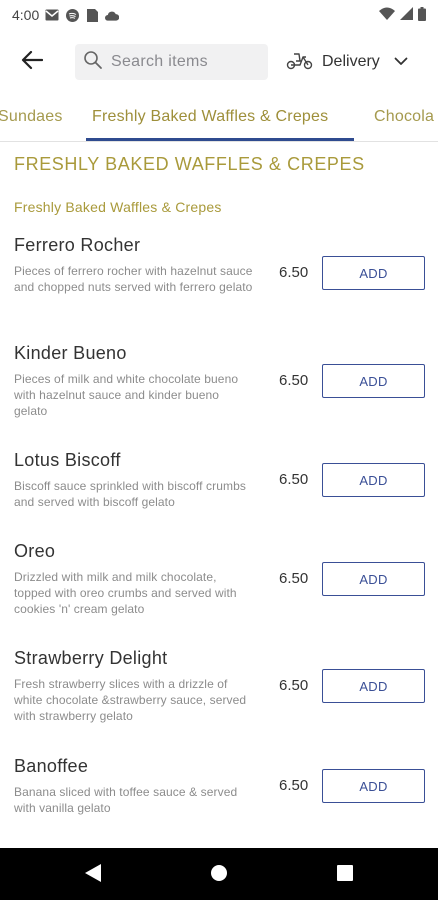 The height and width of the screenshot is (900, 438). Describe the element at coordinates (67, 460) in the screenshot. I see `item-name: Lotus Biscoff` at that location.